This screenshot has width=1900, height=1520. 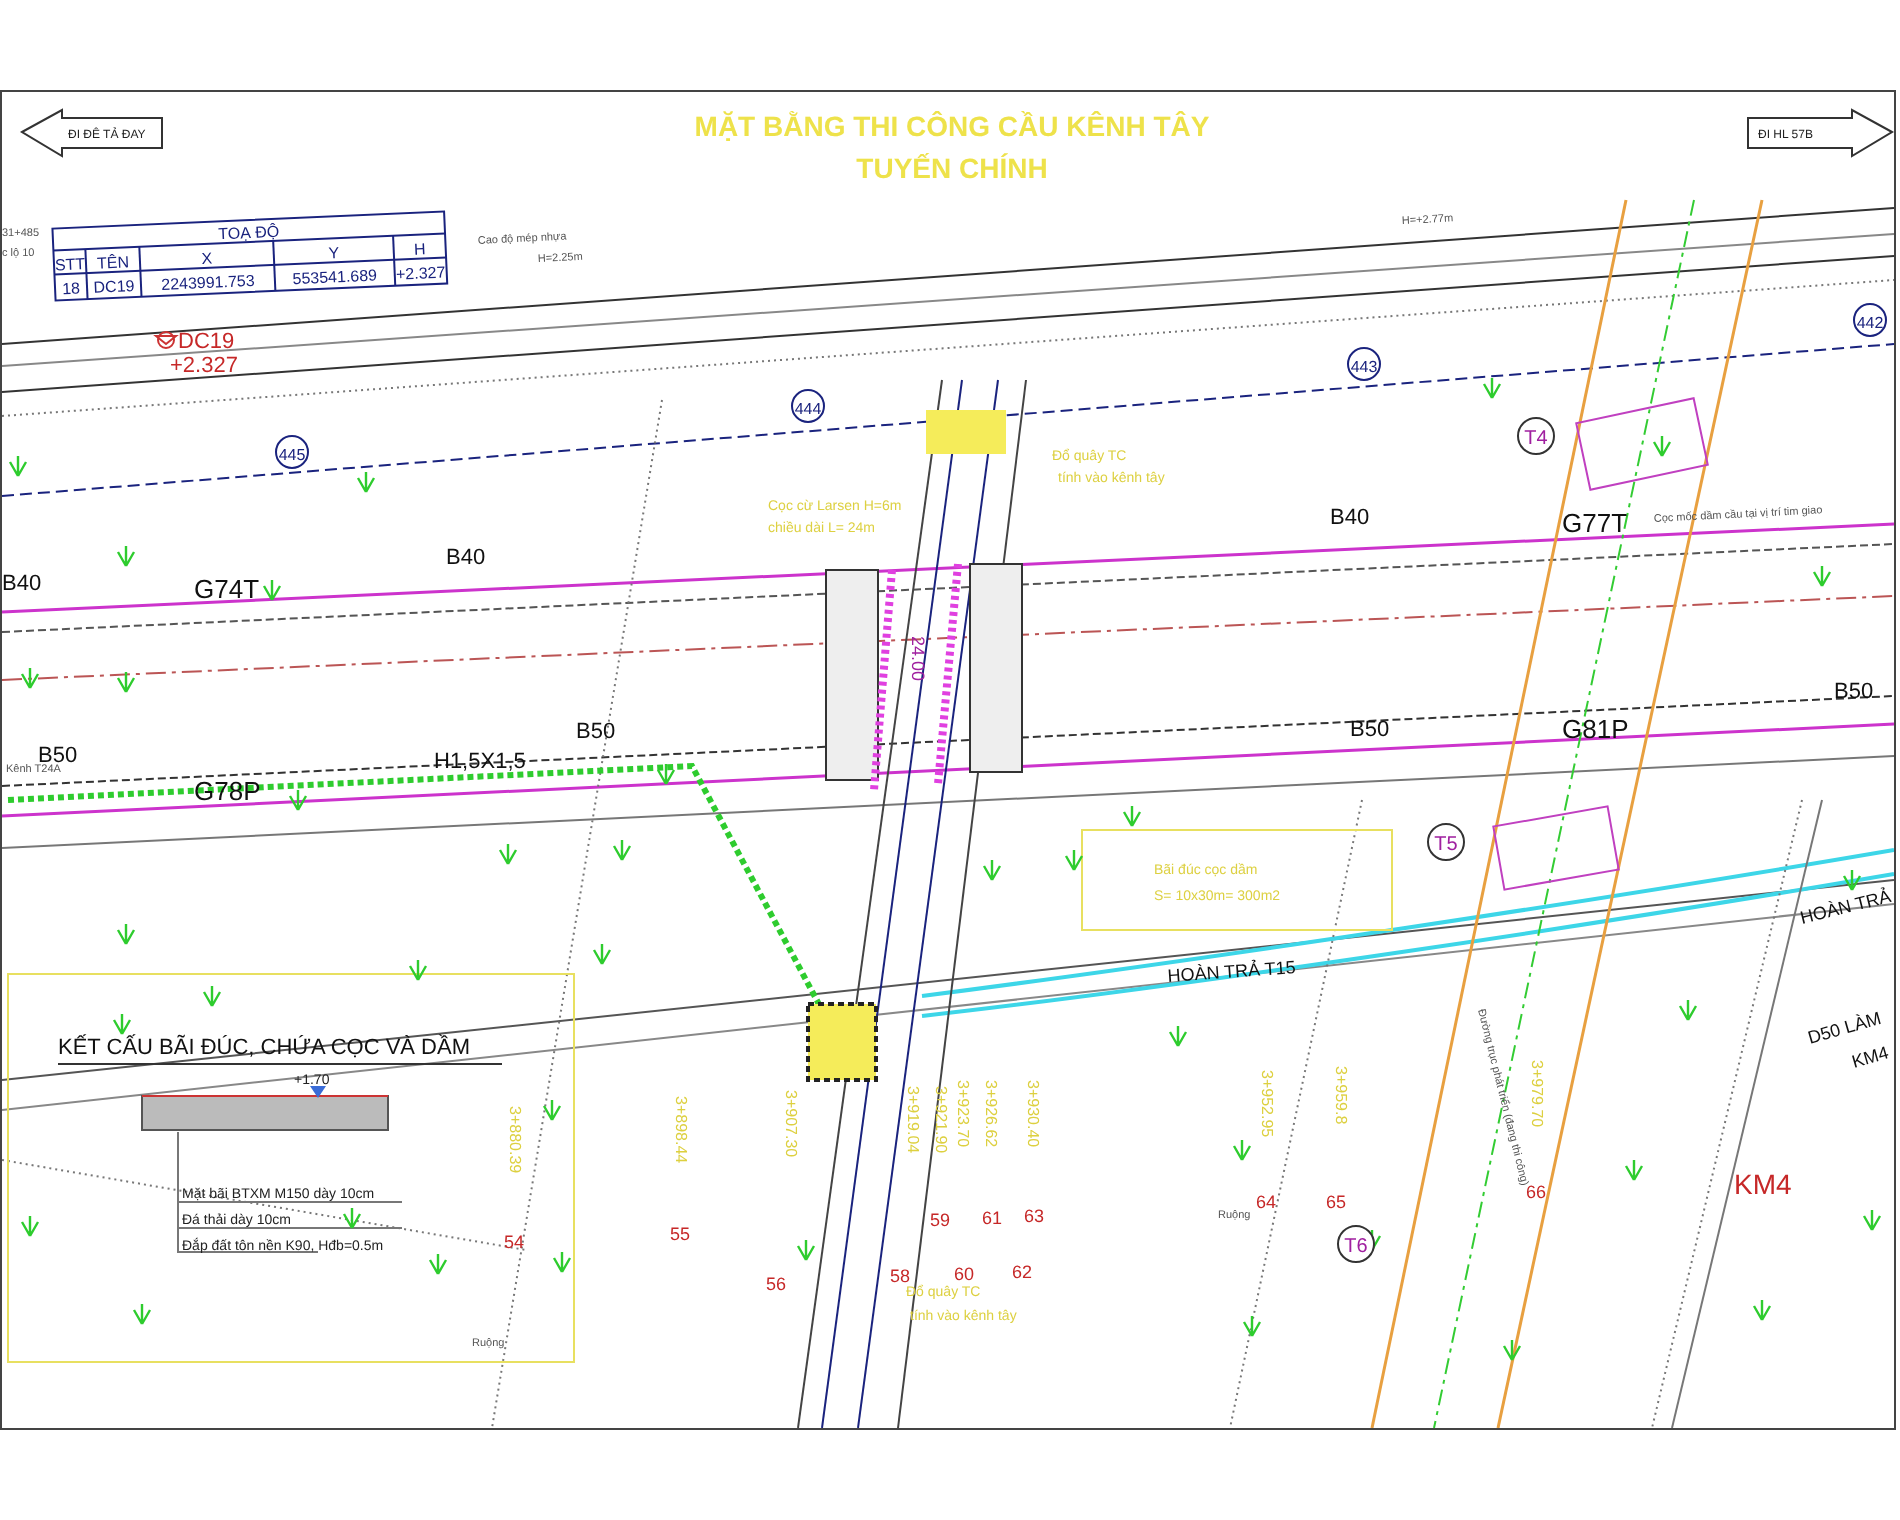 What do you see at coordinates (952, 168) in the screenshot?
I see `drawing-subtitle: TUYẾN CHÍNH` at bounding box center [952, 168].